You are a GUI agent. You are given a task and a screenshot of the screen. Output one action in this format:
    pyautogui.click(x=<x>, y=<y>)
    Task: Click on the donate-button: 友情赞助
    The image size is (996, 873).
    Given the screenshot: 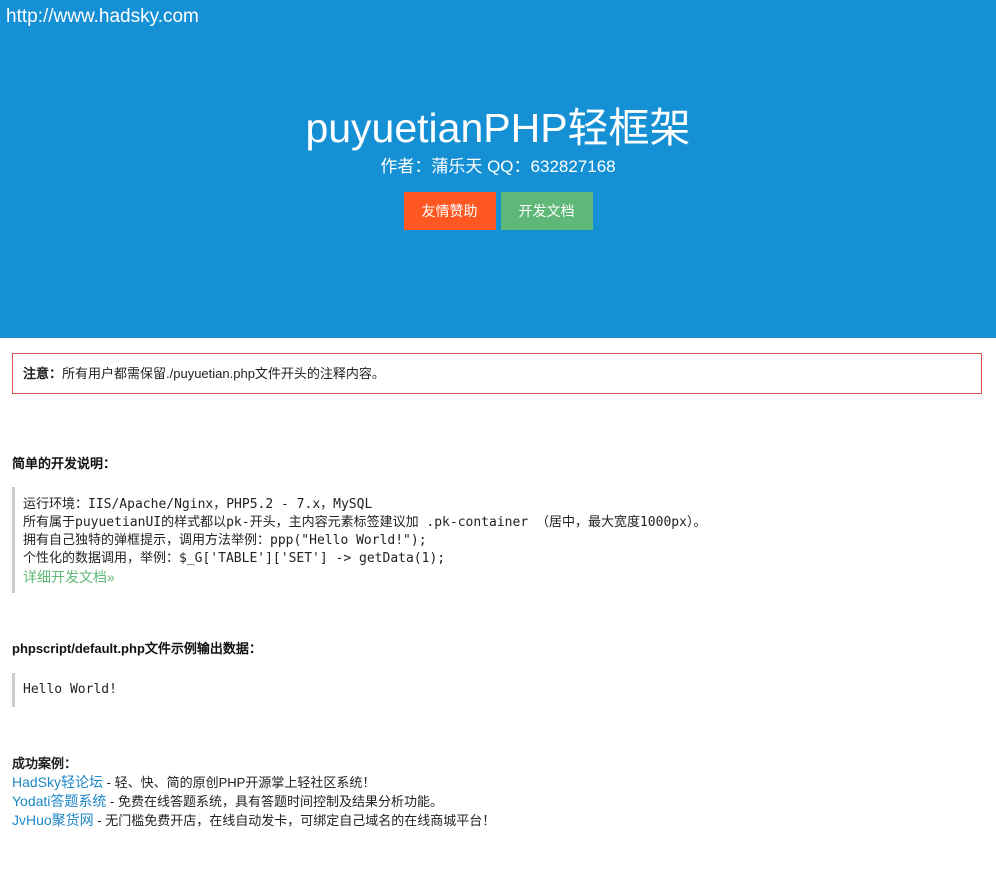 What is the action you would take?
    pyautogui.click(x=449, y=211)
    